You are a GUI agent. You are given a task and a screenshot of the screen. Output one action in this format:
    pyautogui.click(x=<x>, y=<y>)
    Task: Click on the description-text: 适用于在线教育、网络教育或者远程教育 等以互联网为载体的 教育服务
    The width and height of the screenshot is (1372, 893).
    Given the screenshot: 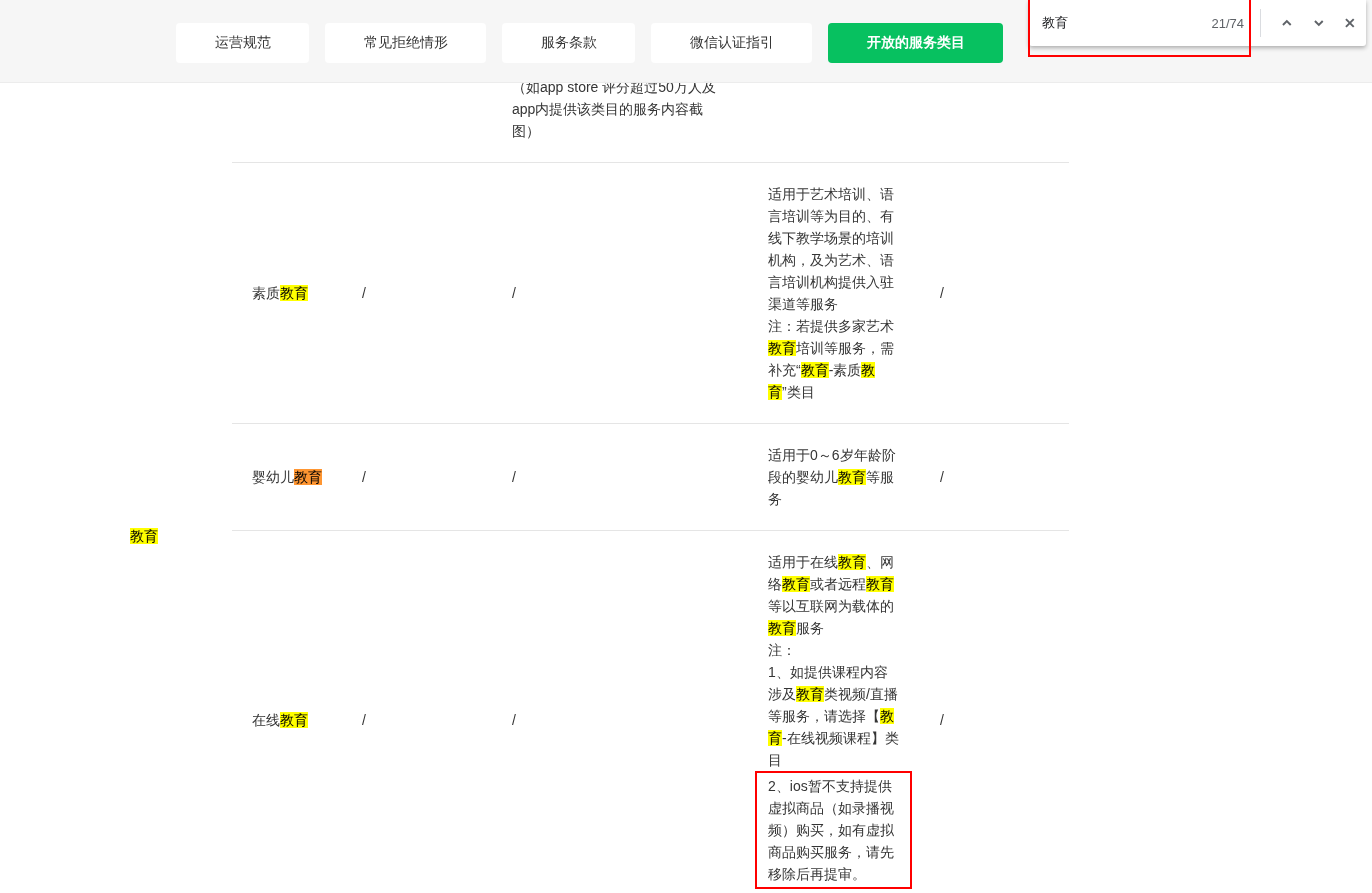 What is the action you would take?
    pyautogui.click(x=831, y=595)
    